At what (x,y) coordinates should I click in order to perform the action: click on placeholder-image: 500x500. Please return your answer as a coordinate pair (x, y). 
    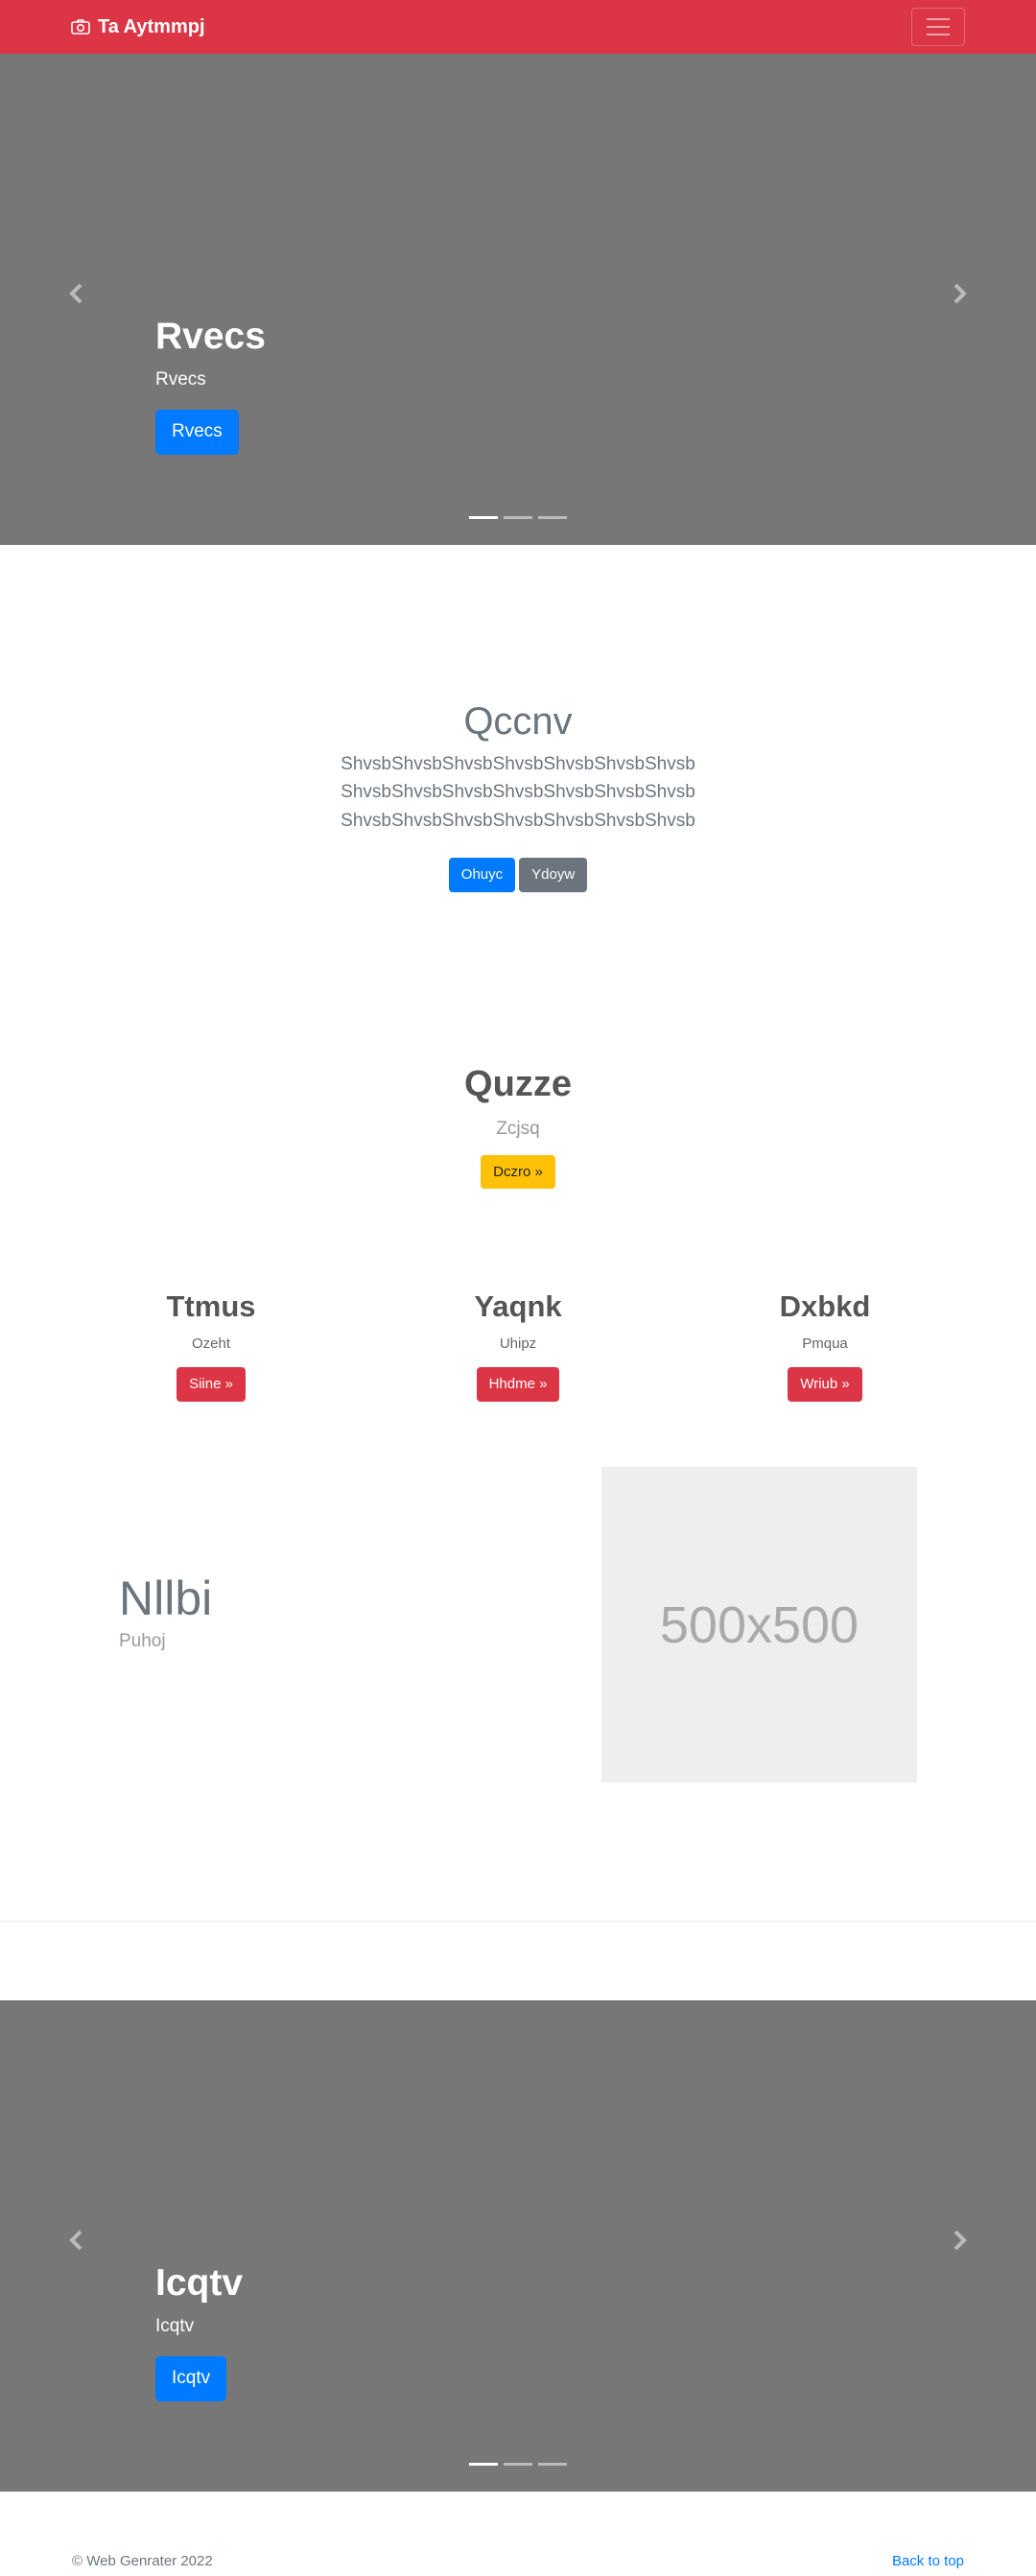
    Looking at the image, I should click on (759, 1625).